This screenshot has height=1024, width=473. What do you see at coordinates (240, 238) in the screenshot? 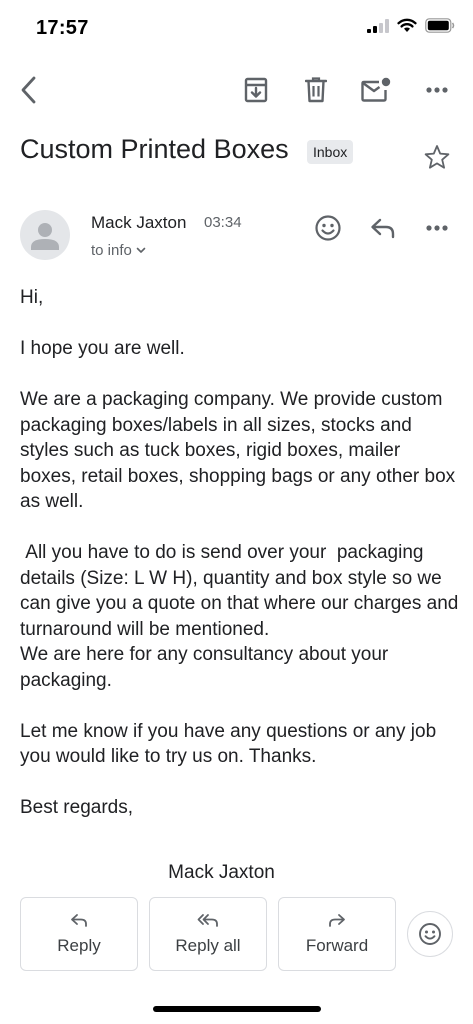
I see `sender-row: Mack Jaxton 03:34 to info` at bounding box center [240, 238].